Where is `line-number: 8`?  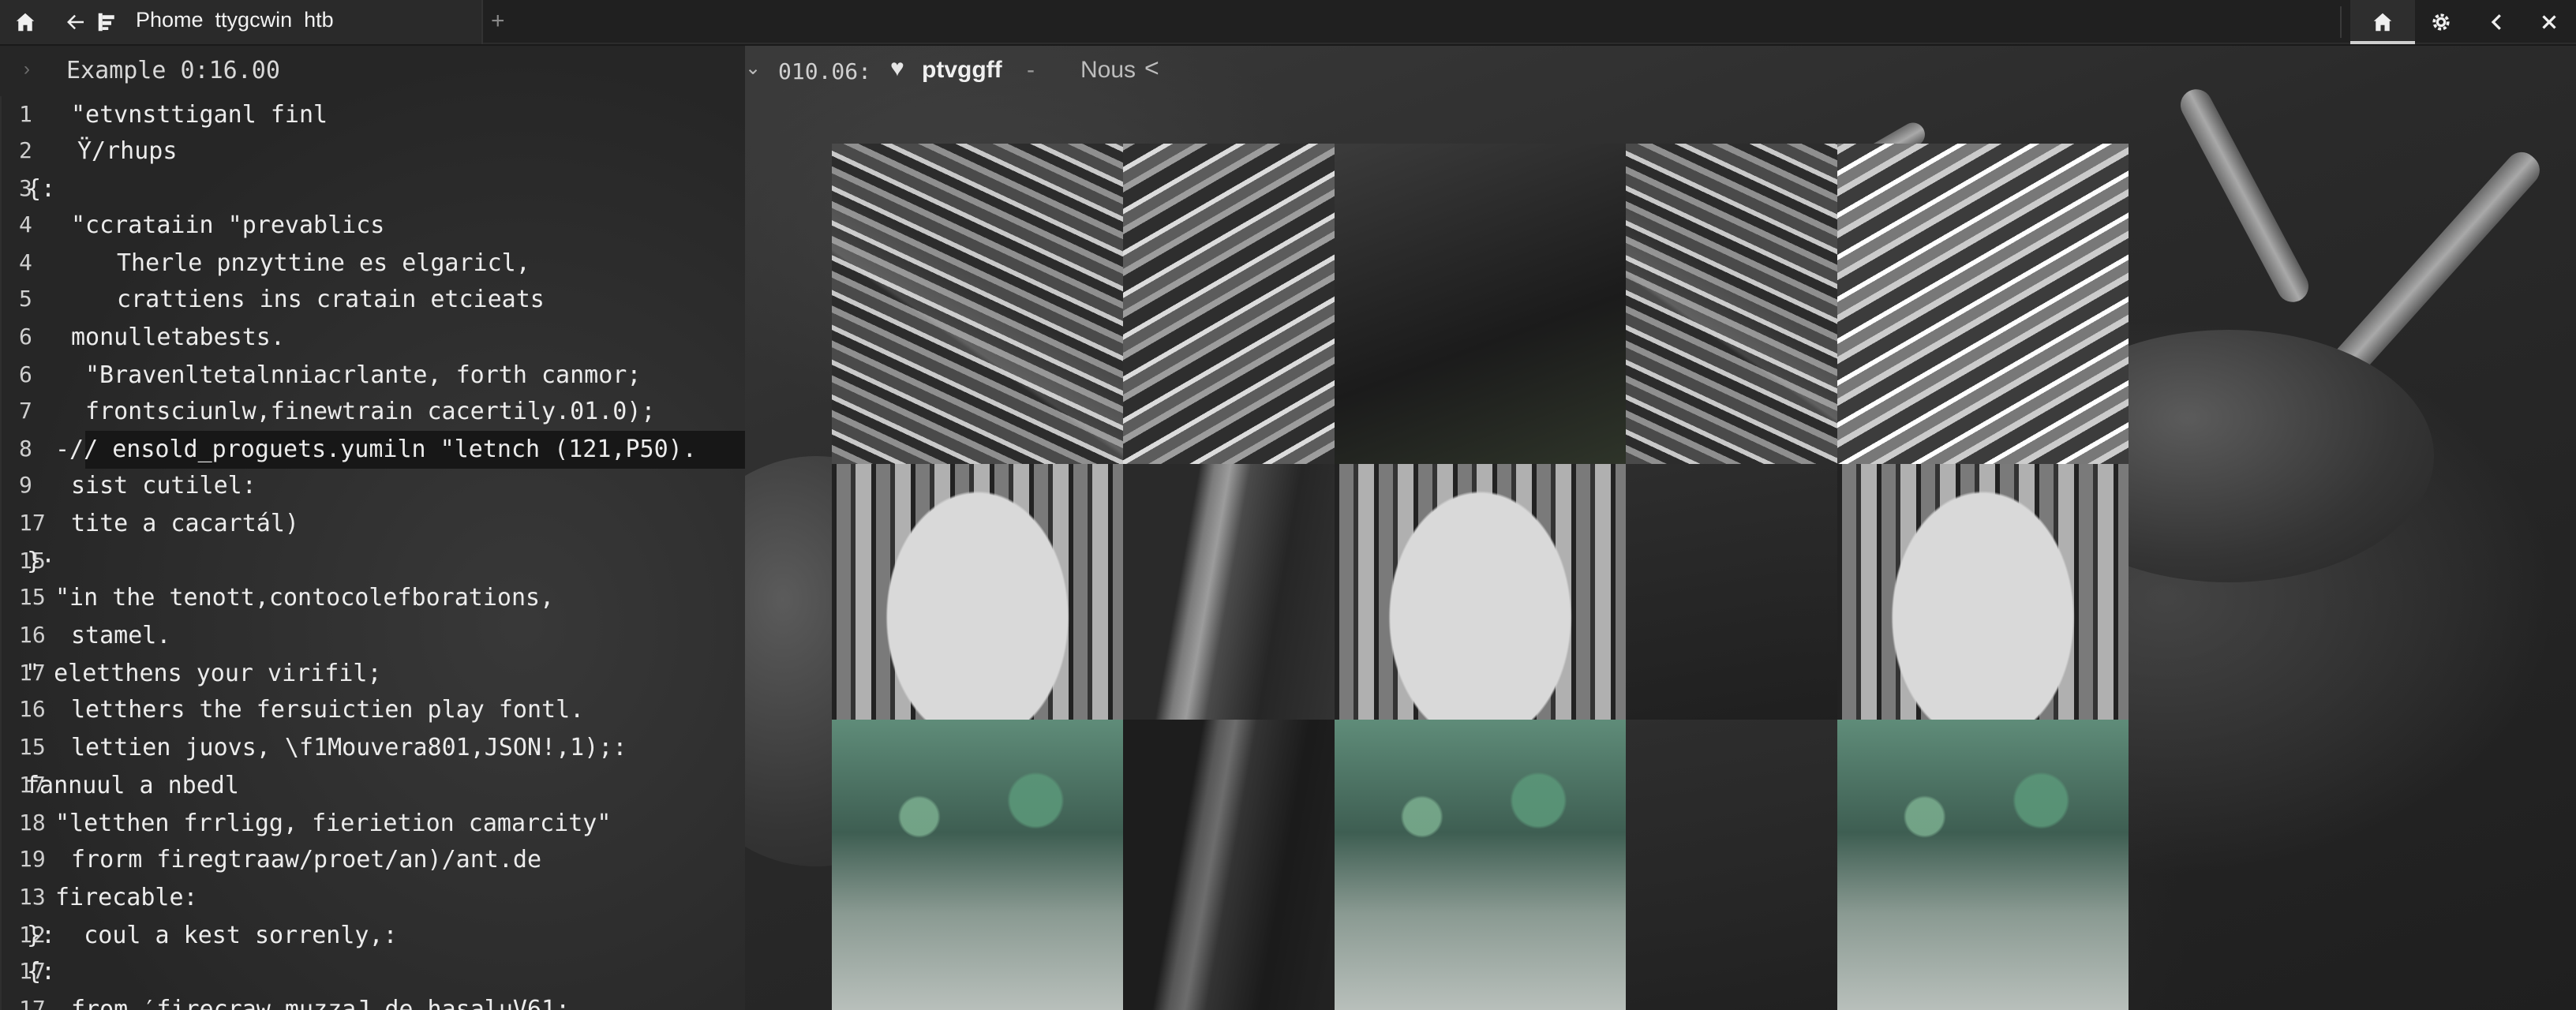 line-number: 8 is located at coordinates (25, 449).